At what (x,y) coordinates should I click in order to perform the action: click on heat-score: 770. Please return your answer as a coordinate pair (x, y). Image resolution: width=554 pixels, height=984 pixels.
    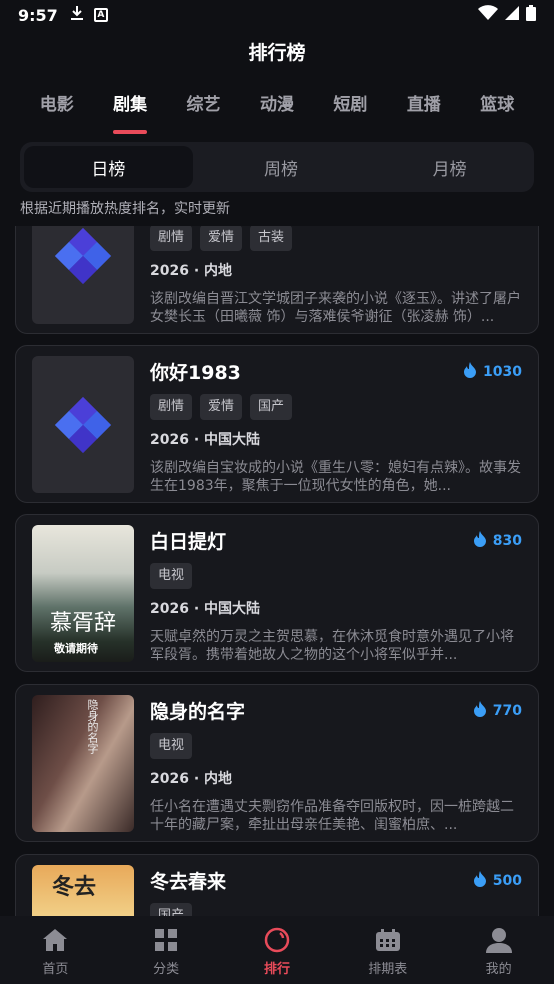
    Looking at the image, I should click on (497, 711).